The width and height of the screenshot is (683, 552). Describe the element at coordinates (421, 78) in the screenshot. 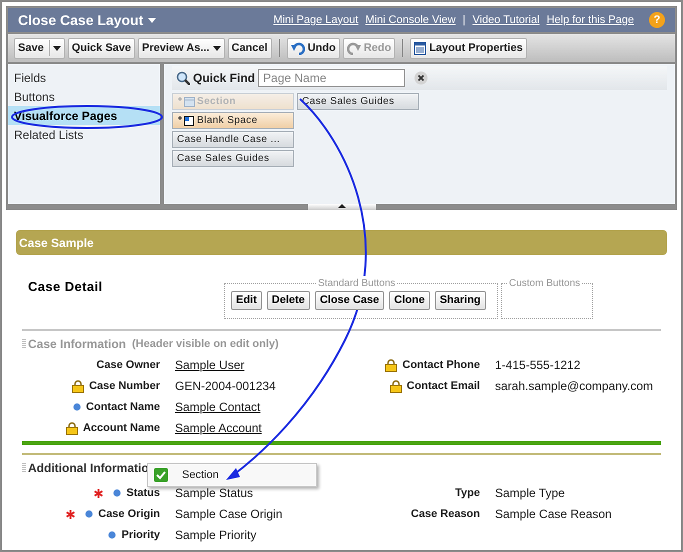

I see `clear-icon` at that location.